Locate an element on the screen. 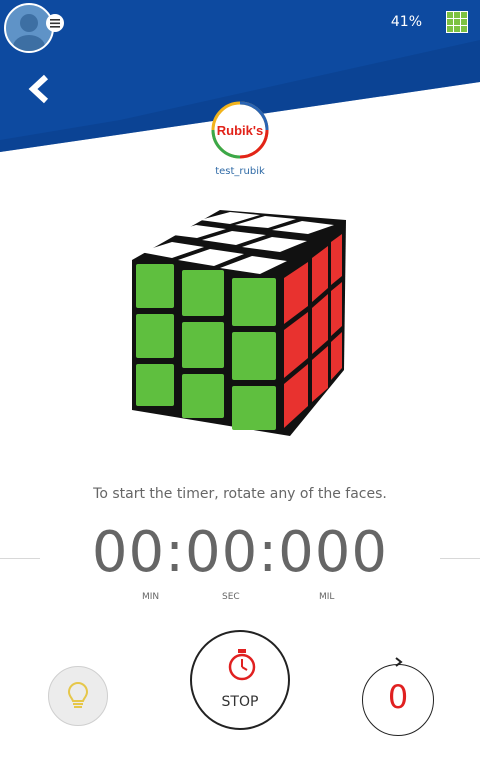  chevron-left-icon is located at coordinates (38, 89).